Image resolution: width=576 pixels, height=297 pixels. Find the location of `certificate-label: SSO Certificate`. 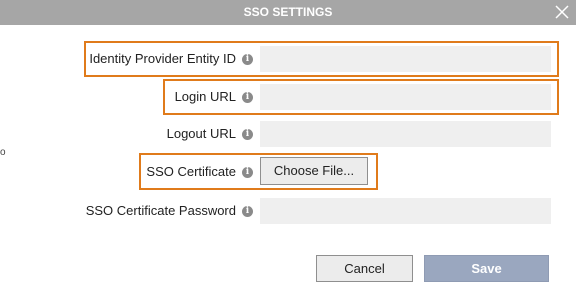

certificate-label: SSO Certificate is located at coordinates (191, 171).